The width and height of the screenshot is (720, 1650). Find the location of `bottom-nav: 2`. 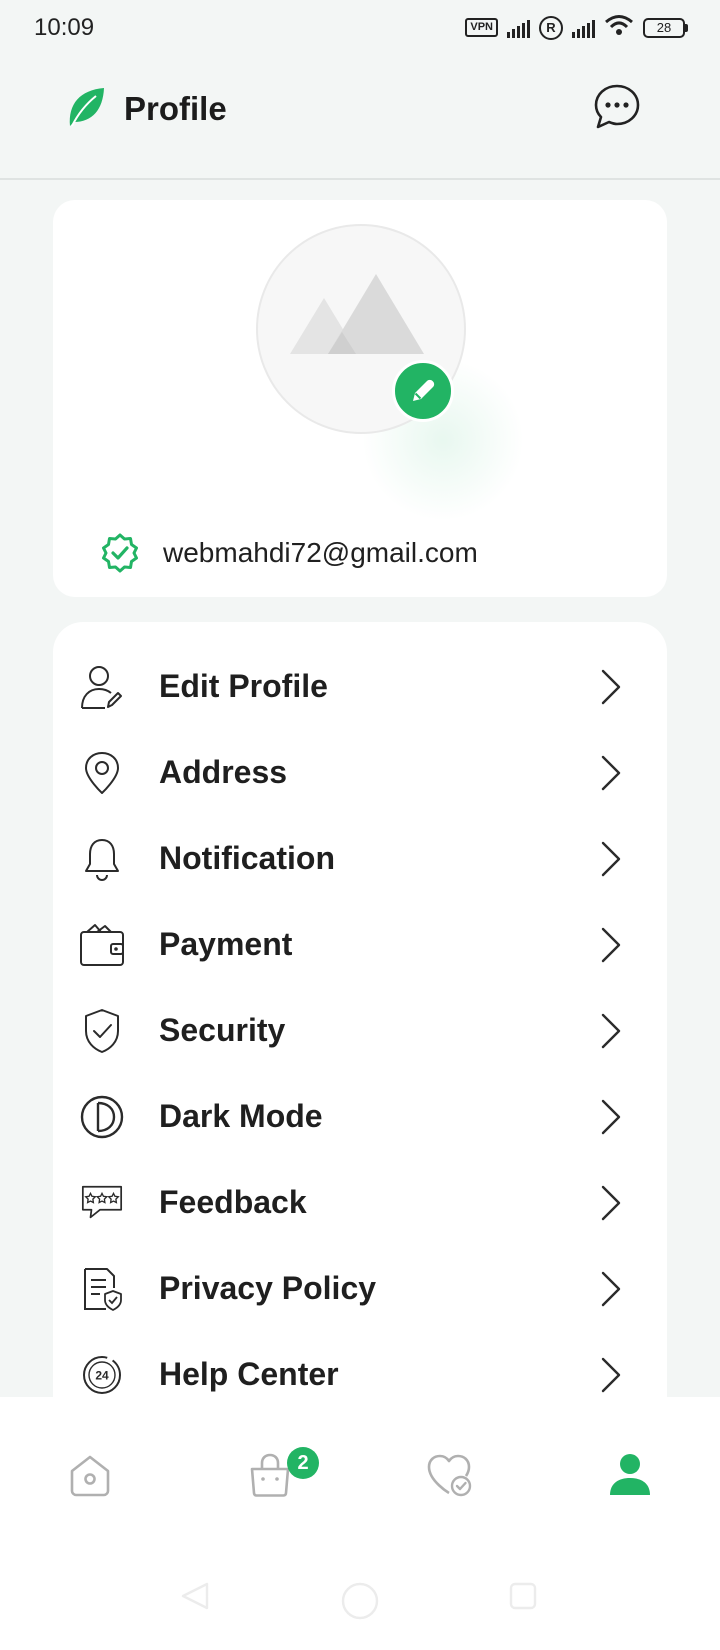

bottom-nav: 2 is located at coordinates (360, 1477).